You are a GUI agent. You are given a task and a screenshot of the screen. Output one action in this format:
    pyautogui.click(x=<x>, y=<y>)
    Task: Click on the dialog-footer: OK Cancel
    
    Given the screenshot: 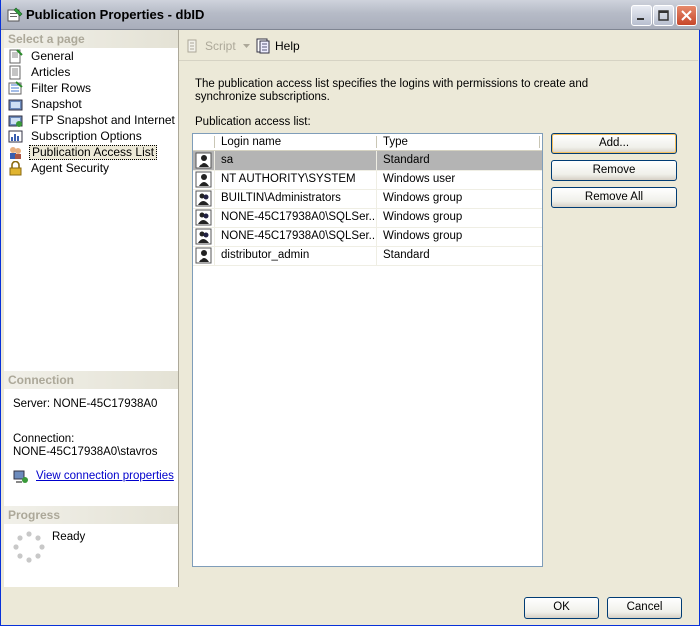 What is the action you would take?
    pyautogui.click(x=350, y=606)
    